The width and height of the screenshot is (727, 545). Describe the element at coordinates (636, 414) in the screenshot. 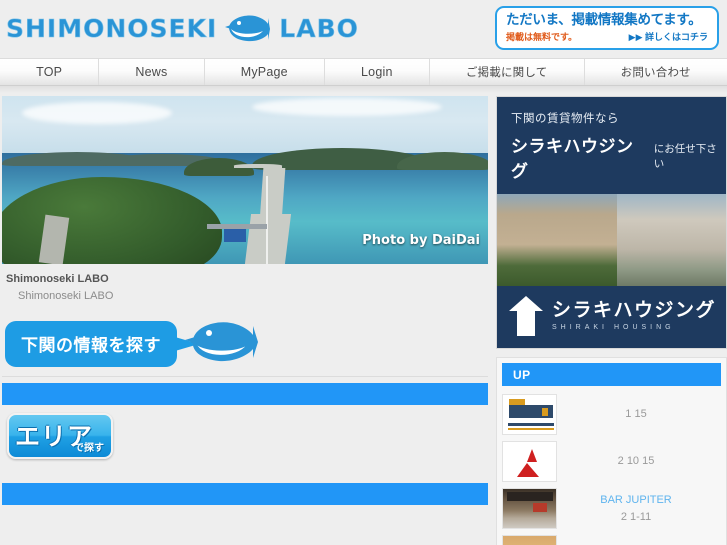

I see `list-item-address: 1 15` at that location.